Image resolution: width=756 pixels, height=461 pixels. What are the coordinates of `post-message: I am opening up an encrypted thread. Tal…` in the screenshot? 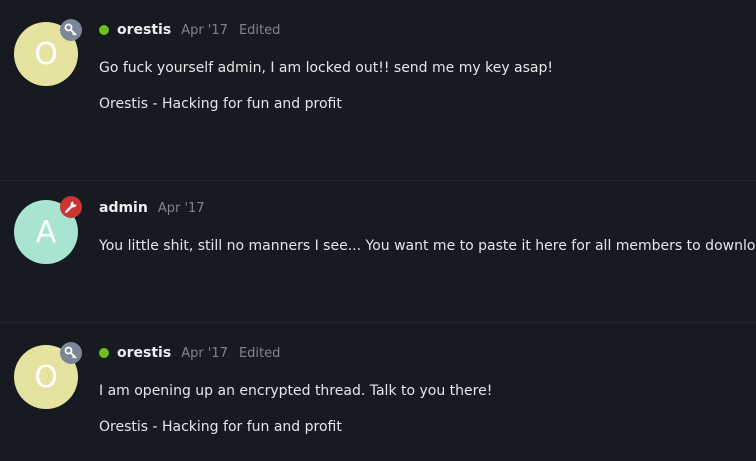 It's located at (296, 391).